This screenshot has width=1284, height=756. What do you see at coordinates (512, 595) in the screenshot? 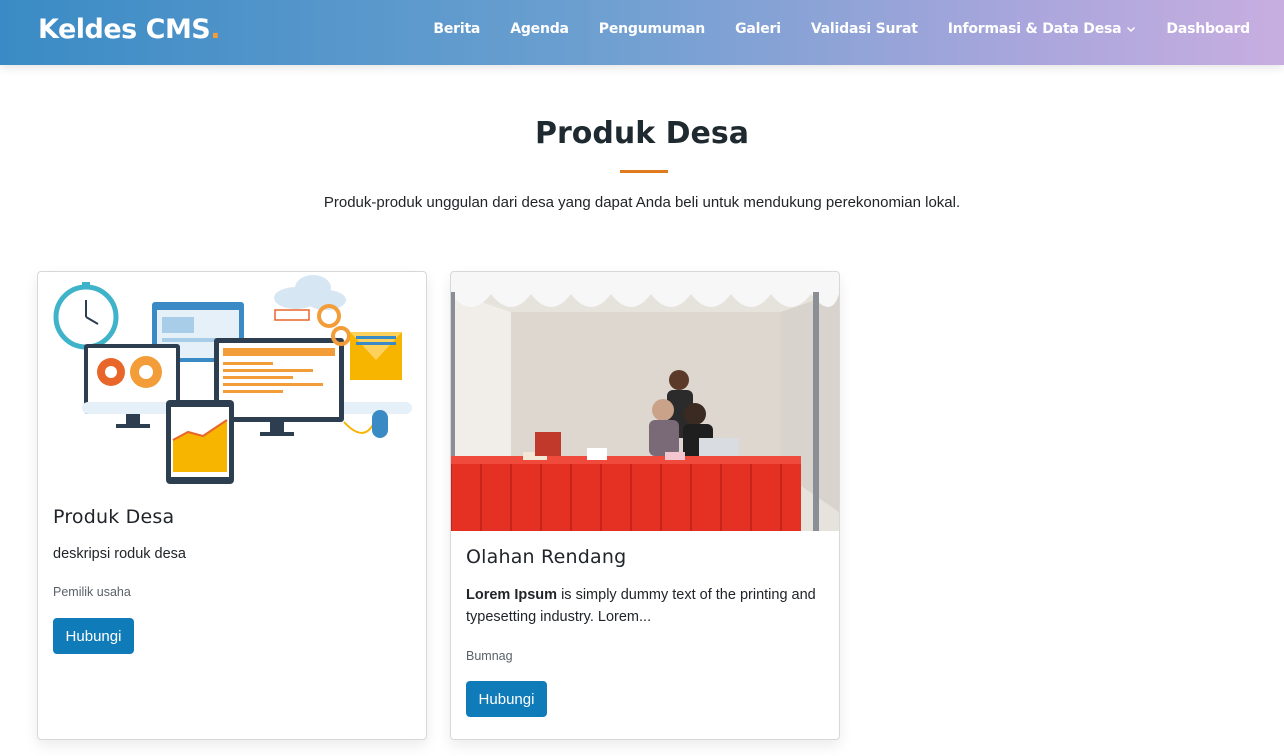
I see `description-bold: Lorem Ipsum` at bounding box center [512, 595].